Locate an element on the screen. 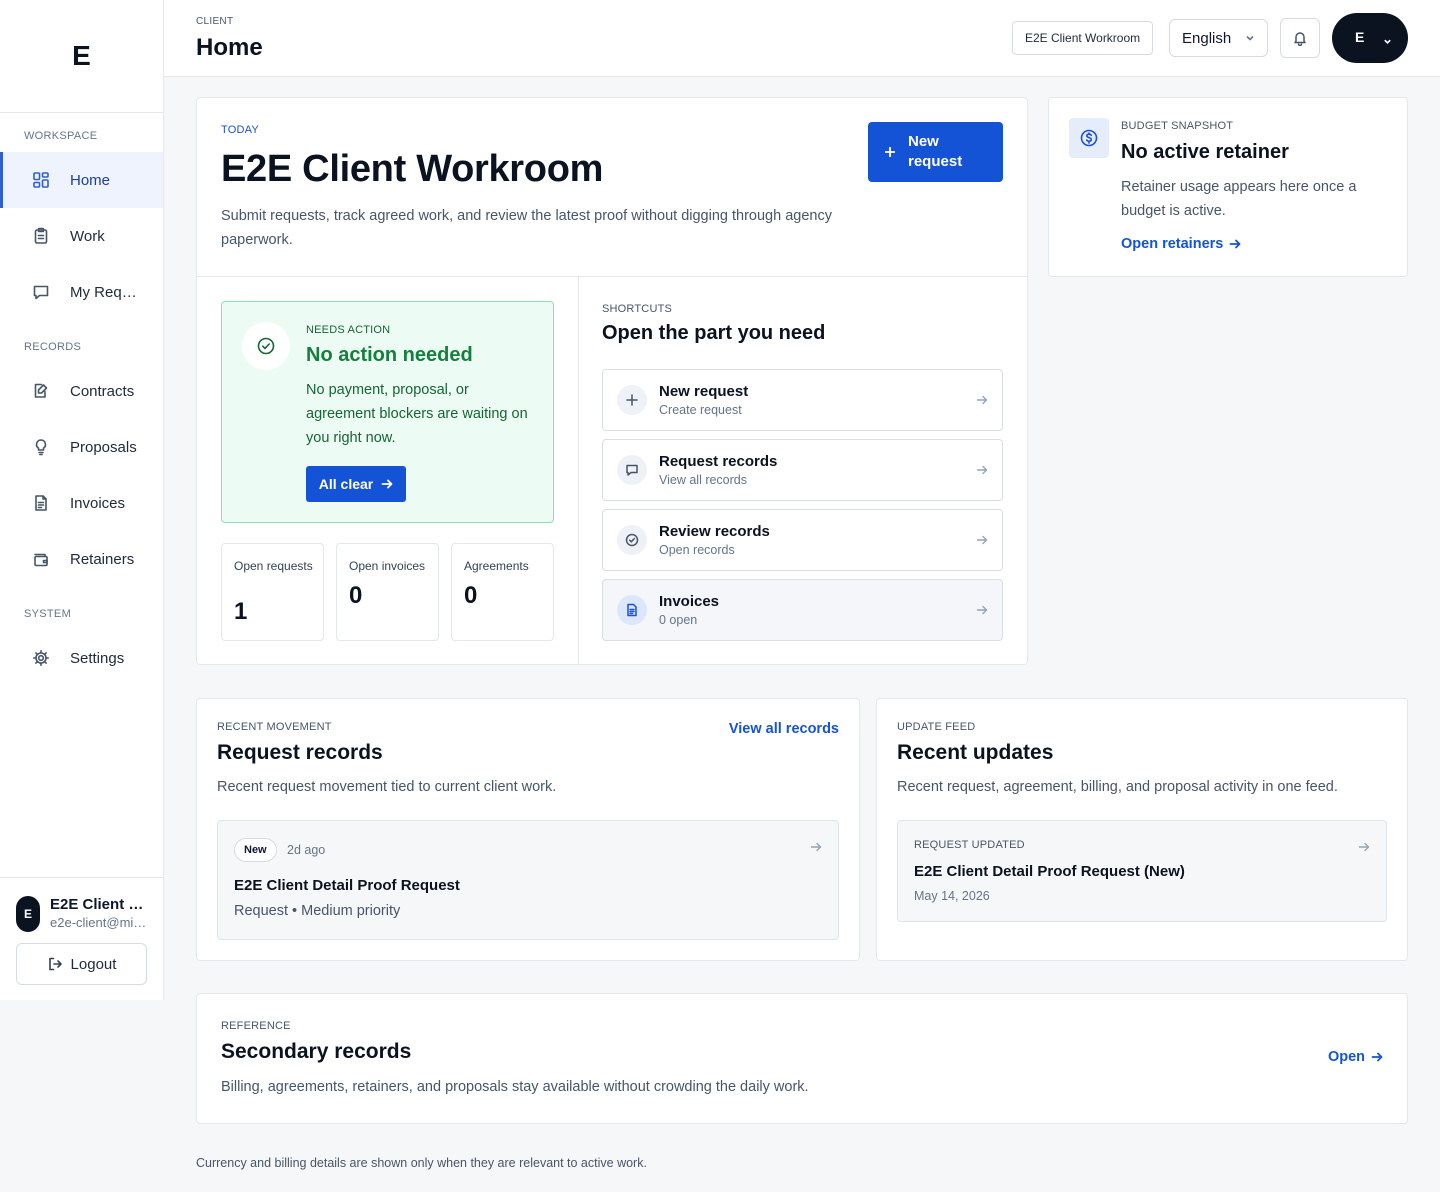  nav-section-records: RECORDS is located at coordinates (53, 347).